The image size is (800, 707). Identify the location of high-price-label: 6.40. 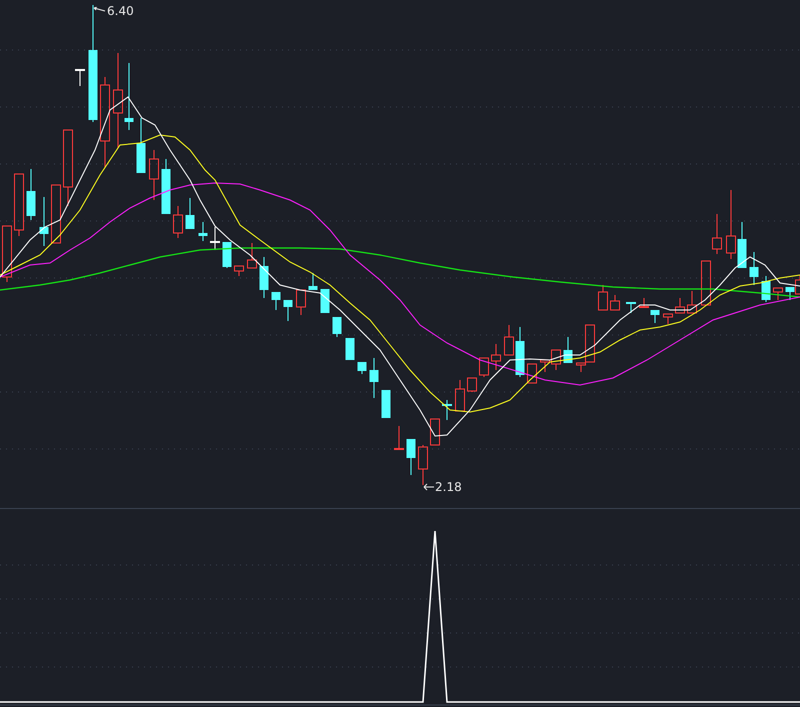
(120, 11).